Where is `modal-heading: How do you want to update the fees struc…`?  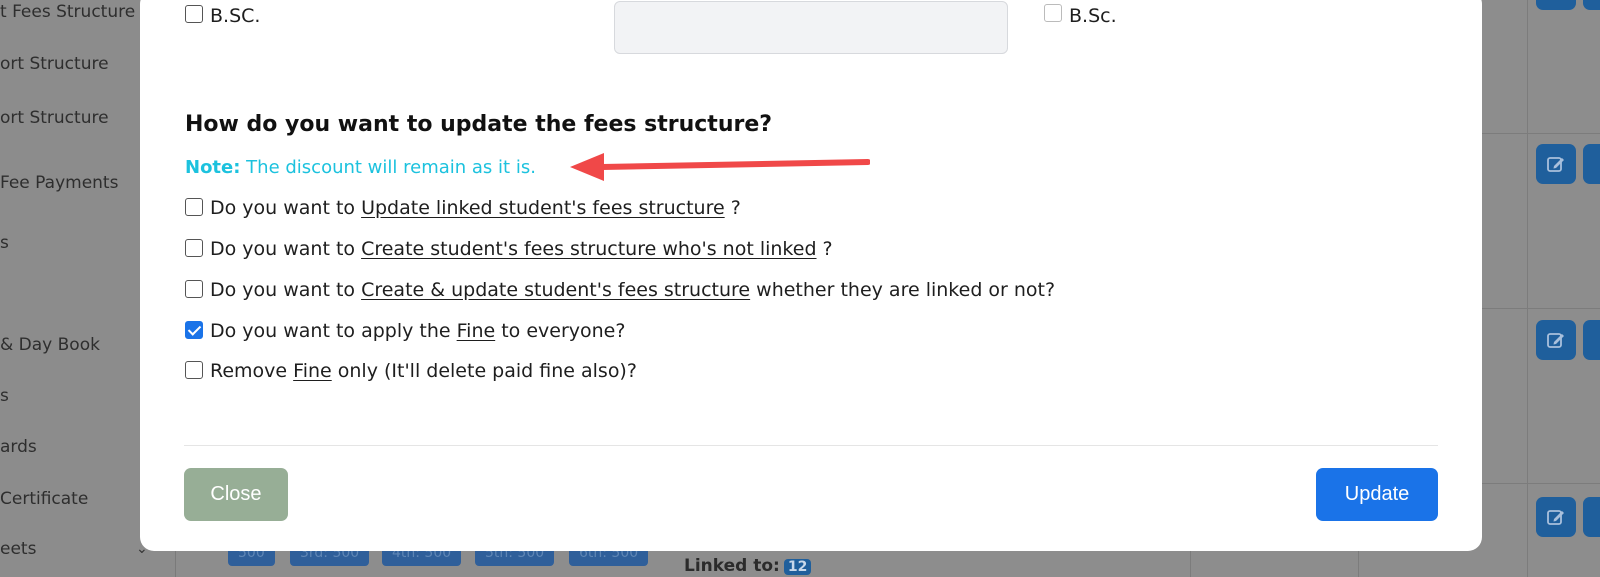
modal-heading: How do you want to update the fees struc… is located at coordinates (479, 124).